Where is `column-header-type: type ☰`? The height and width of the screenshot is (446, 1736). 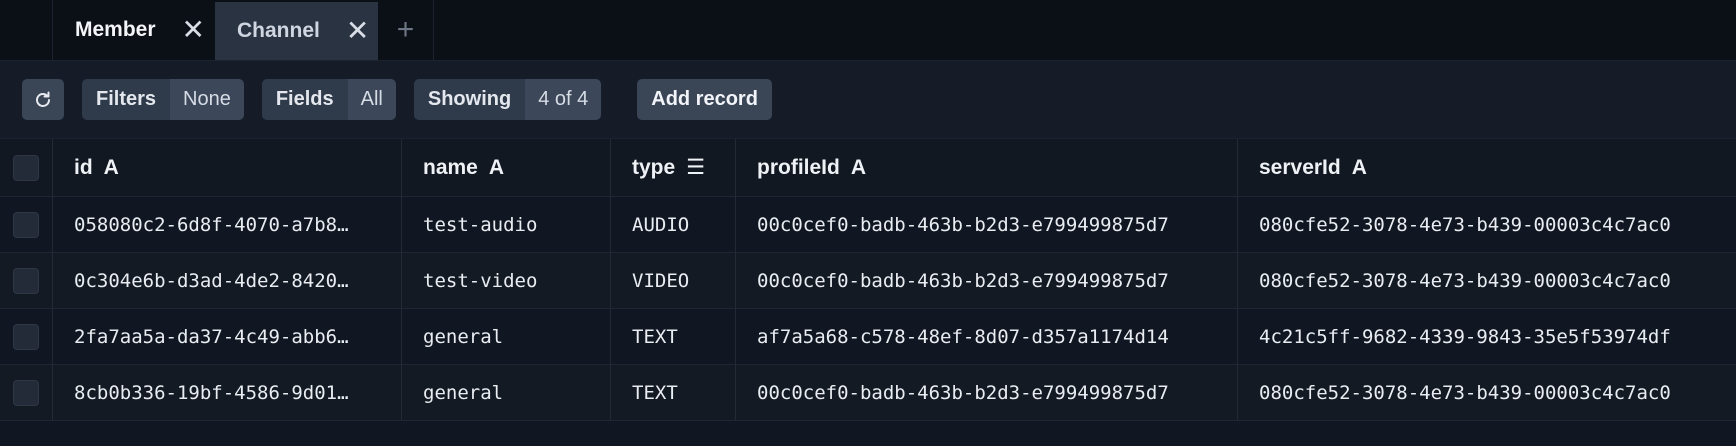 column-header-type: type ☰ is located at coordinates (673, 167).